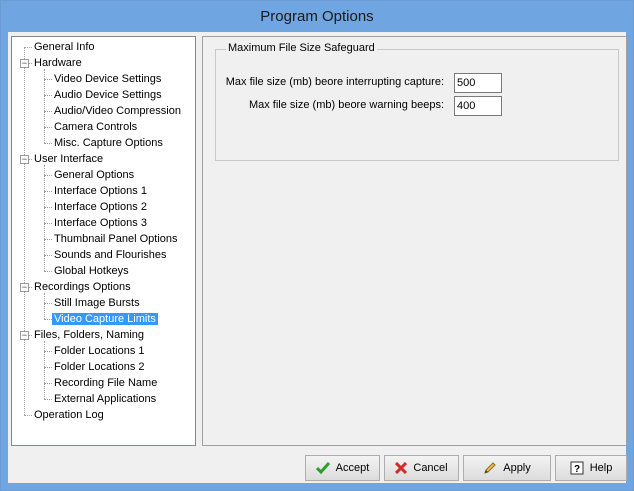  I want to click on tree-item: Files, Folders, Naming, so click(89, 335).